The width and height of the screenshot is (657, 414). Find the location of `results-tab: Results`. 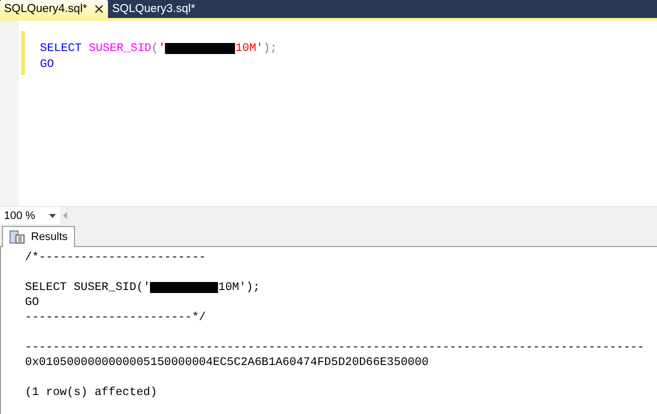

results-tab: Results is located at coordinates (38, 236).